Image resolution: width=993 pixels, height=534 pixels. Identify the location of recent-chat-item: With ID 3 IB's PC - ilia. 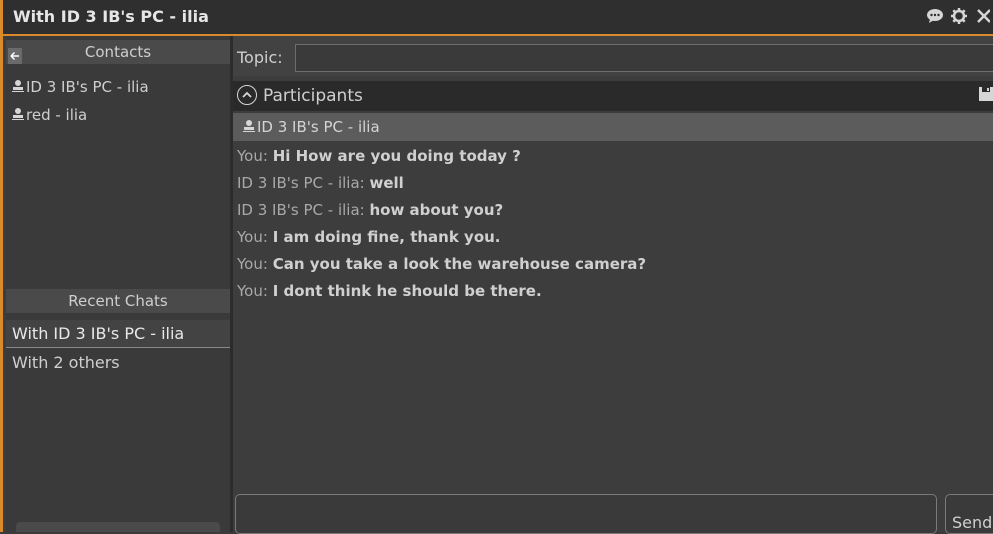
(118, 334).